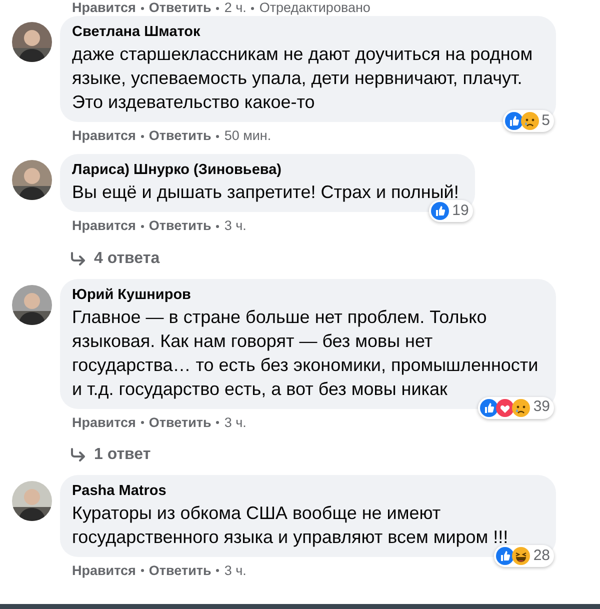  What do you see at coordinates (248, 136) in the screenshot?
I see `timestamp-link: 50 мин.` at bounding box center [248, 136].